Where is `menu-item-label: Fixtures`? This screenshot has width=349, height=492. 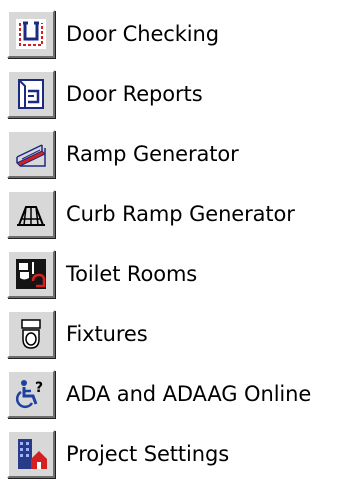 menu-item-label: Fixtures is located at coordinates (107, 334).